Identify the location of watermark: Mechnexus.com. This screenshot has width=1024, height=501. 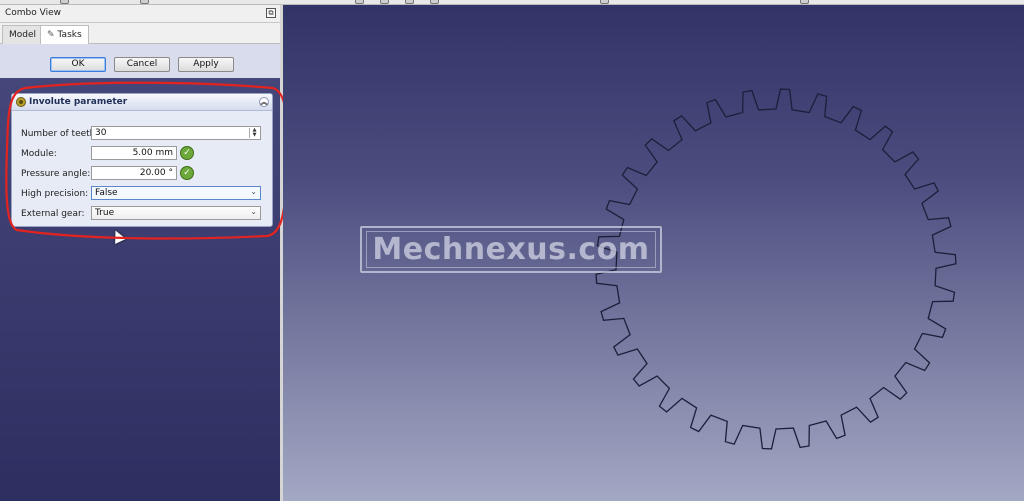
(511, 249).